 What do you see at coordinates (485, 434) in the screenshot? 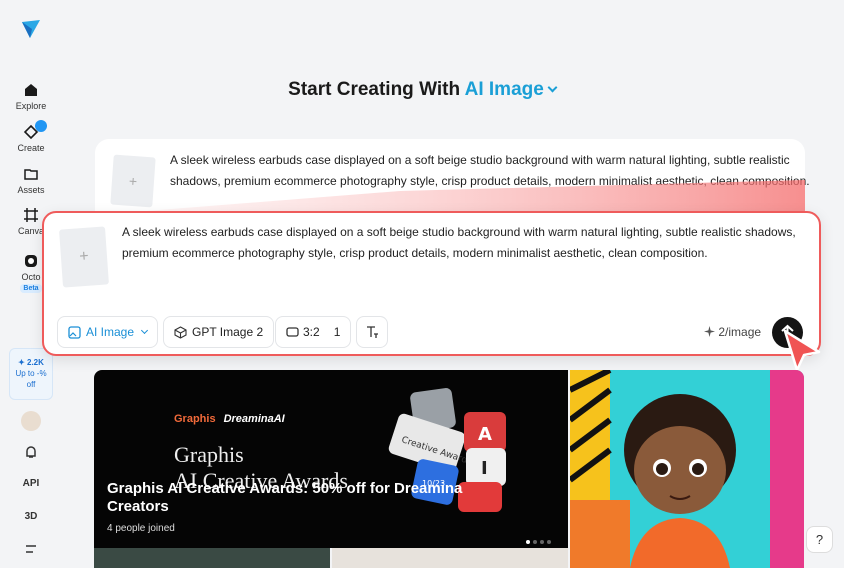
I see `keycap-a: A` at bounding box center [485, 434].